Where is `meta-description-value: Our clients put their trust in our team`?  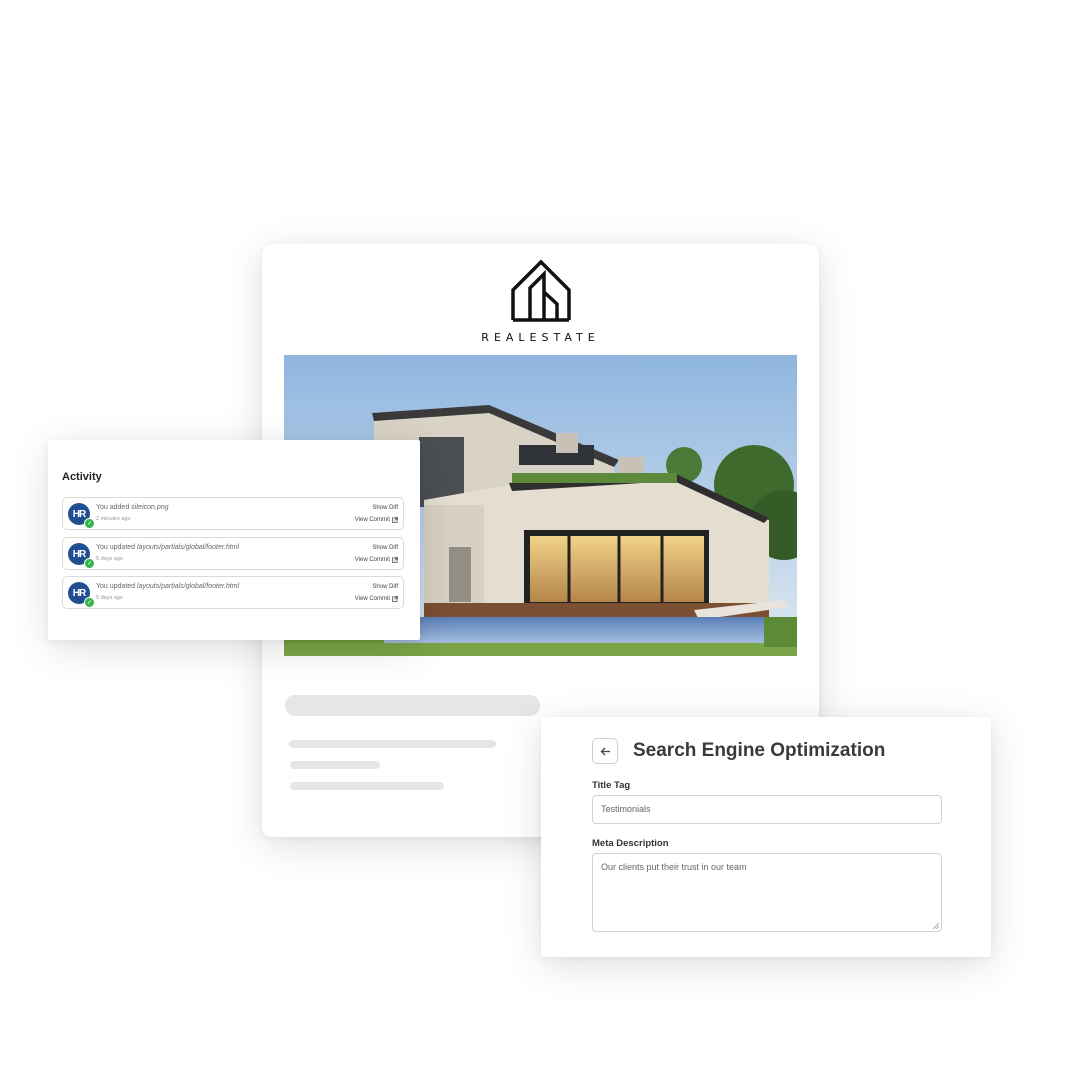
meta-description-value: Our clients put their trust in our team is located at coordinates (674, 867).